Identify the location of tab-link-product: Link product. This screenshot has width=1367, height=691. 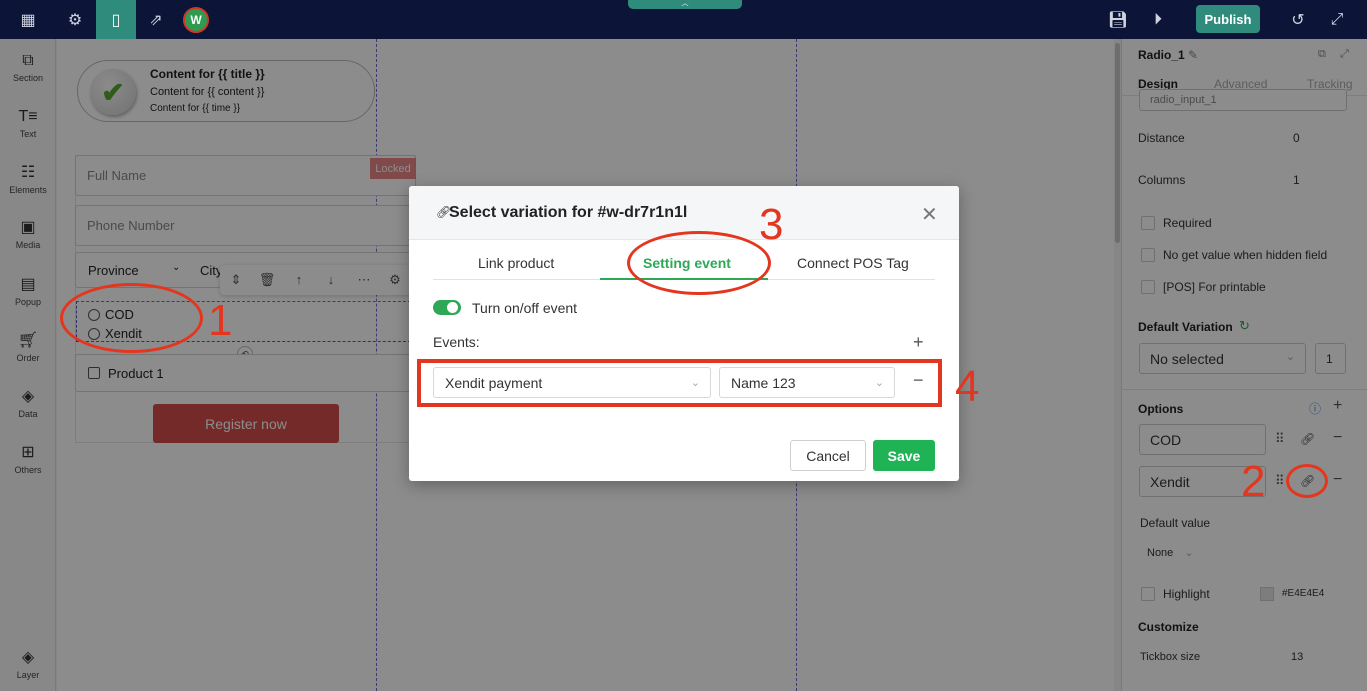
(516, 263).